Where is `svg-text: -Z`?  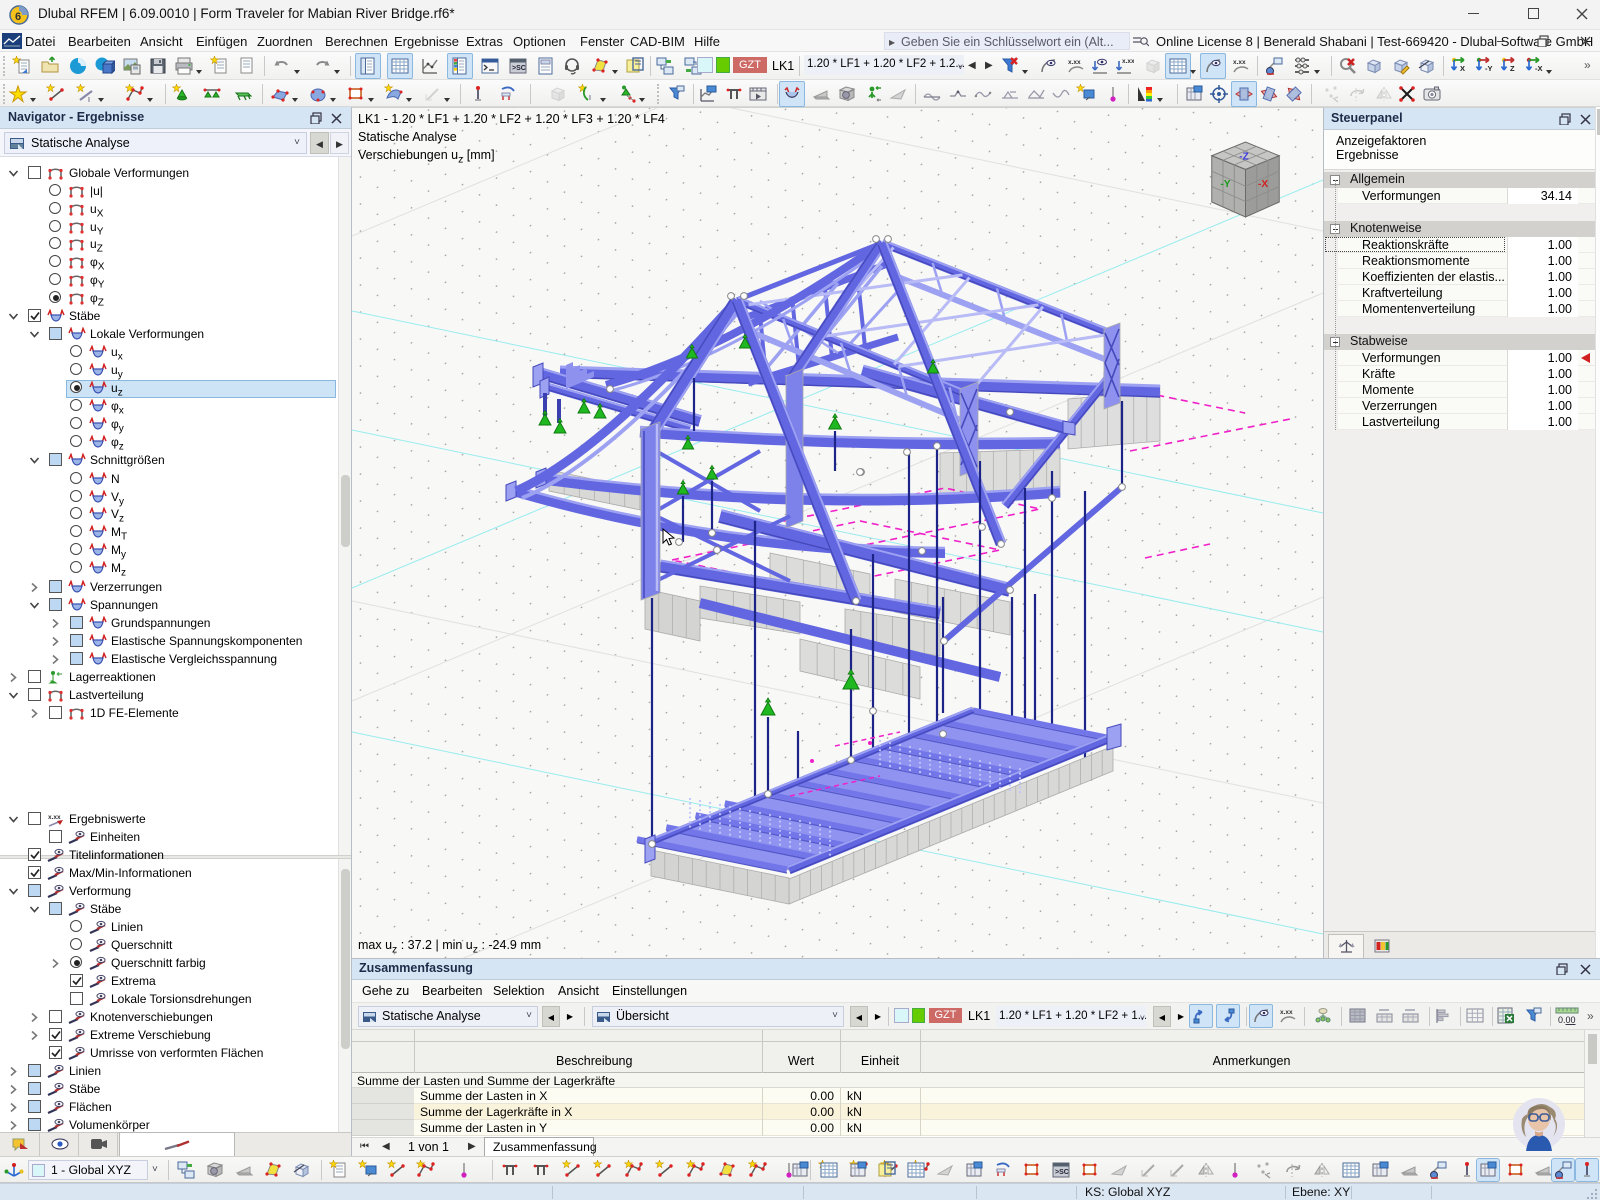
svg-text: -Z is located at coordinates (1243, 157).